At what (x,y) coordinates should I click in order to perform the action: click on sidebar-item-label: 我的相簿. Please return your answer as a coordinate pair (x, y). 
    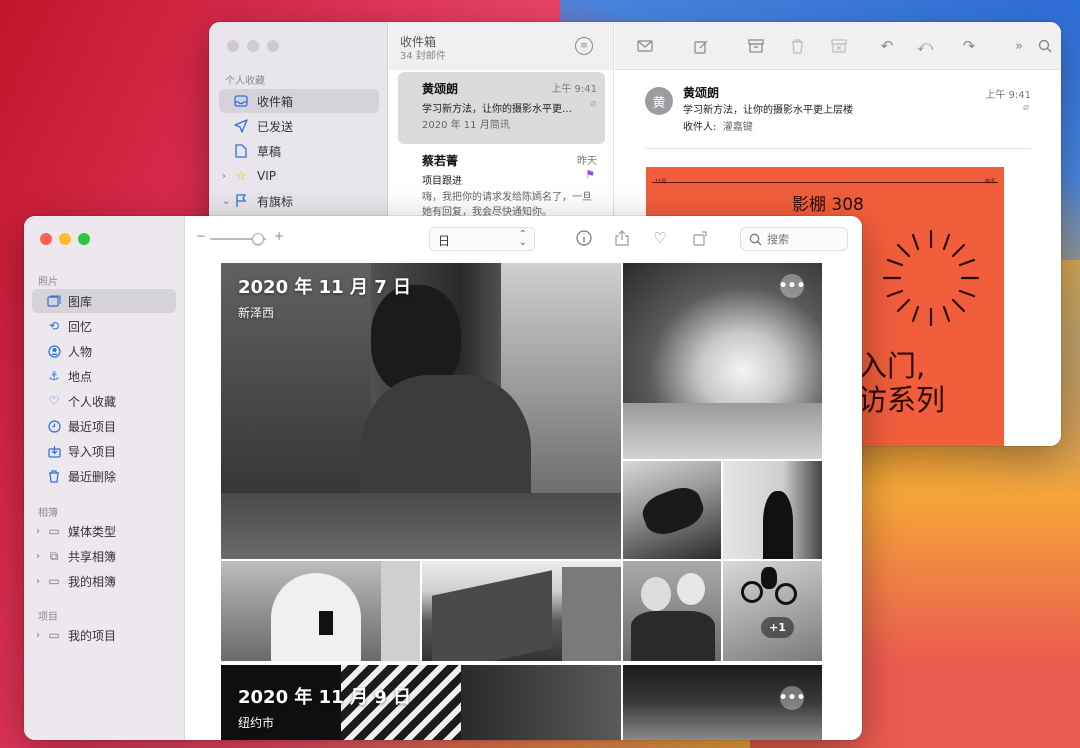
    Looking at the image, I should click on (92, 581).